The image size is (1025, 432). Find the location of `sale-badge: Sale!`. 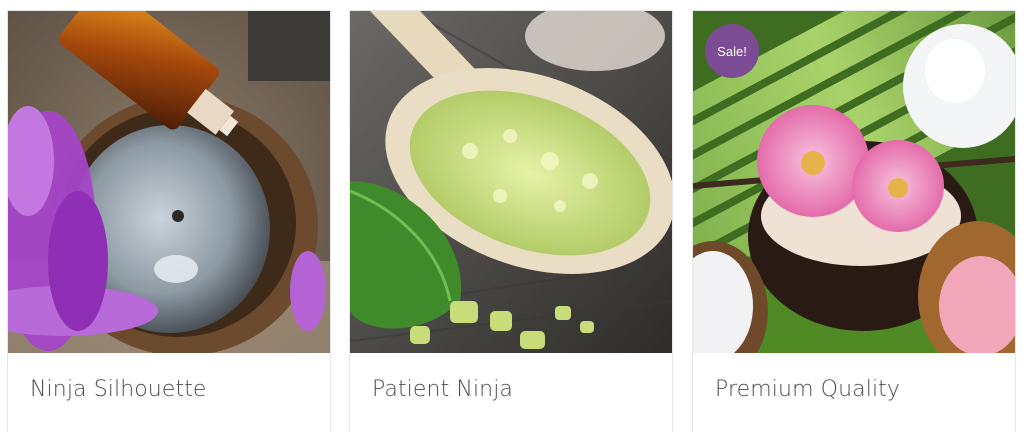

sale-badge: Sale! is located at coordinates (732, 51).